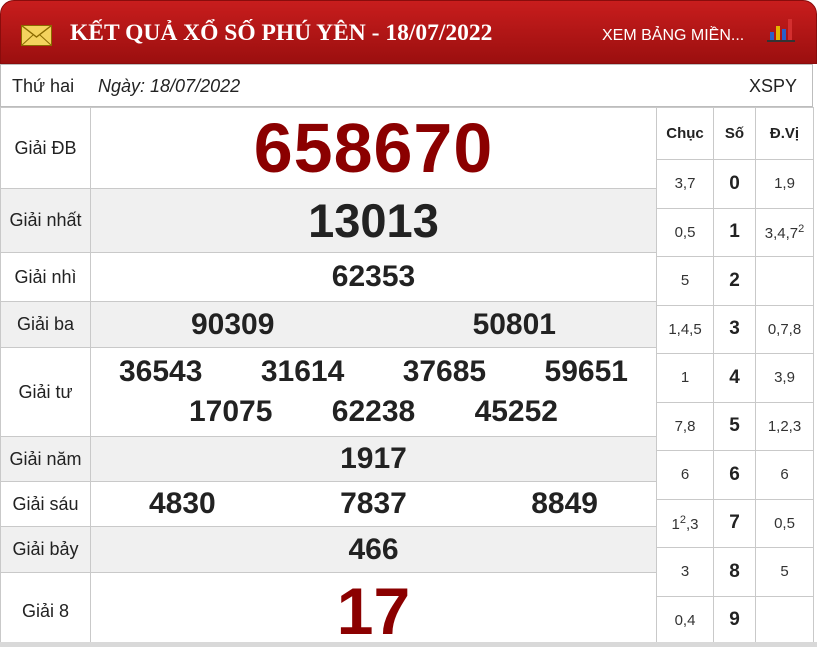 This screenshot has height=647, width=817. Describe the element at coordinates (233, 324) in the screenshot. I see `prize-number: 90309` at that location.